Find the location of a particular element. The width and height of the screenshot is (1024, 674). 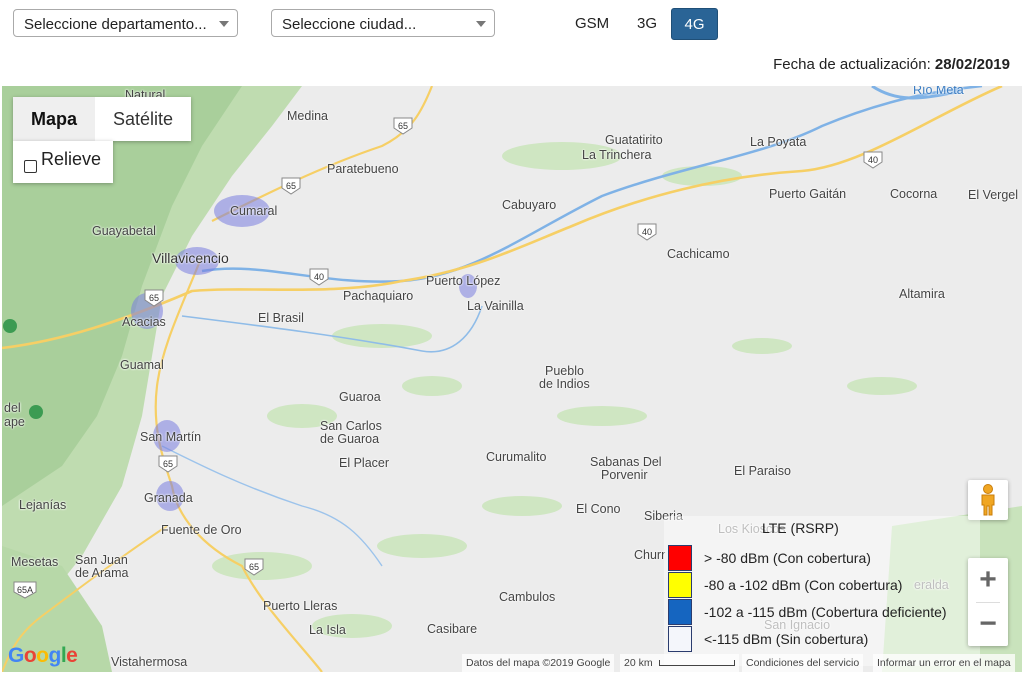

tab-3g: 3G is located at coordinates (647, 24).